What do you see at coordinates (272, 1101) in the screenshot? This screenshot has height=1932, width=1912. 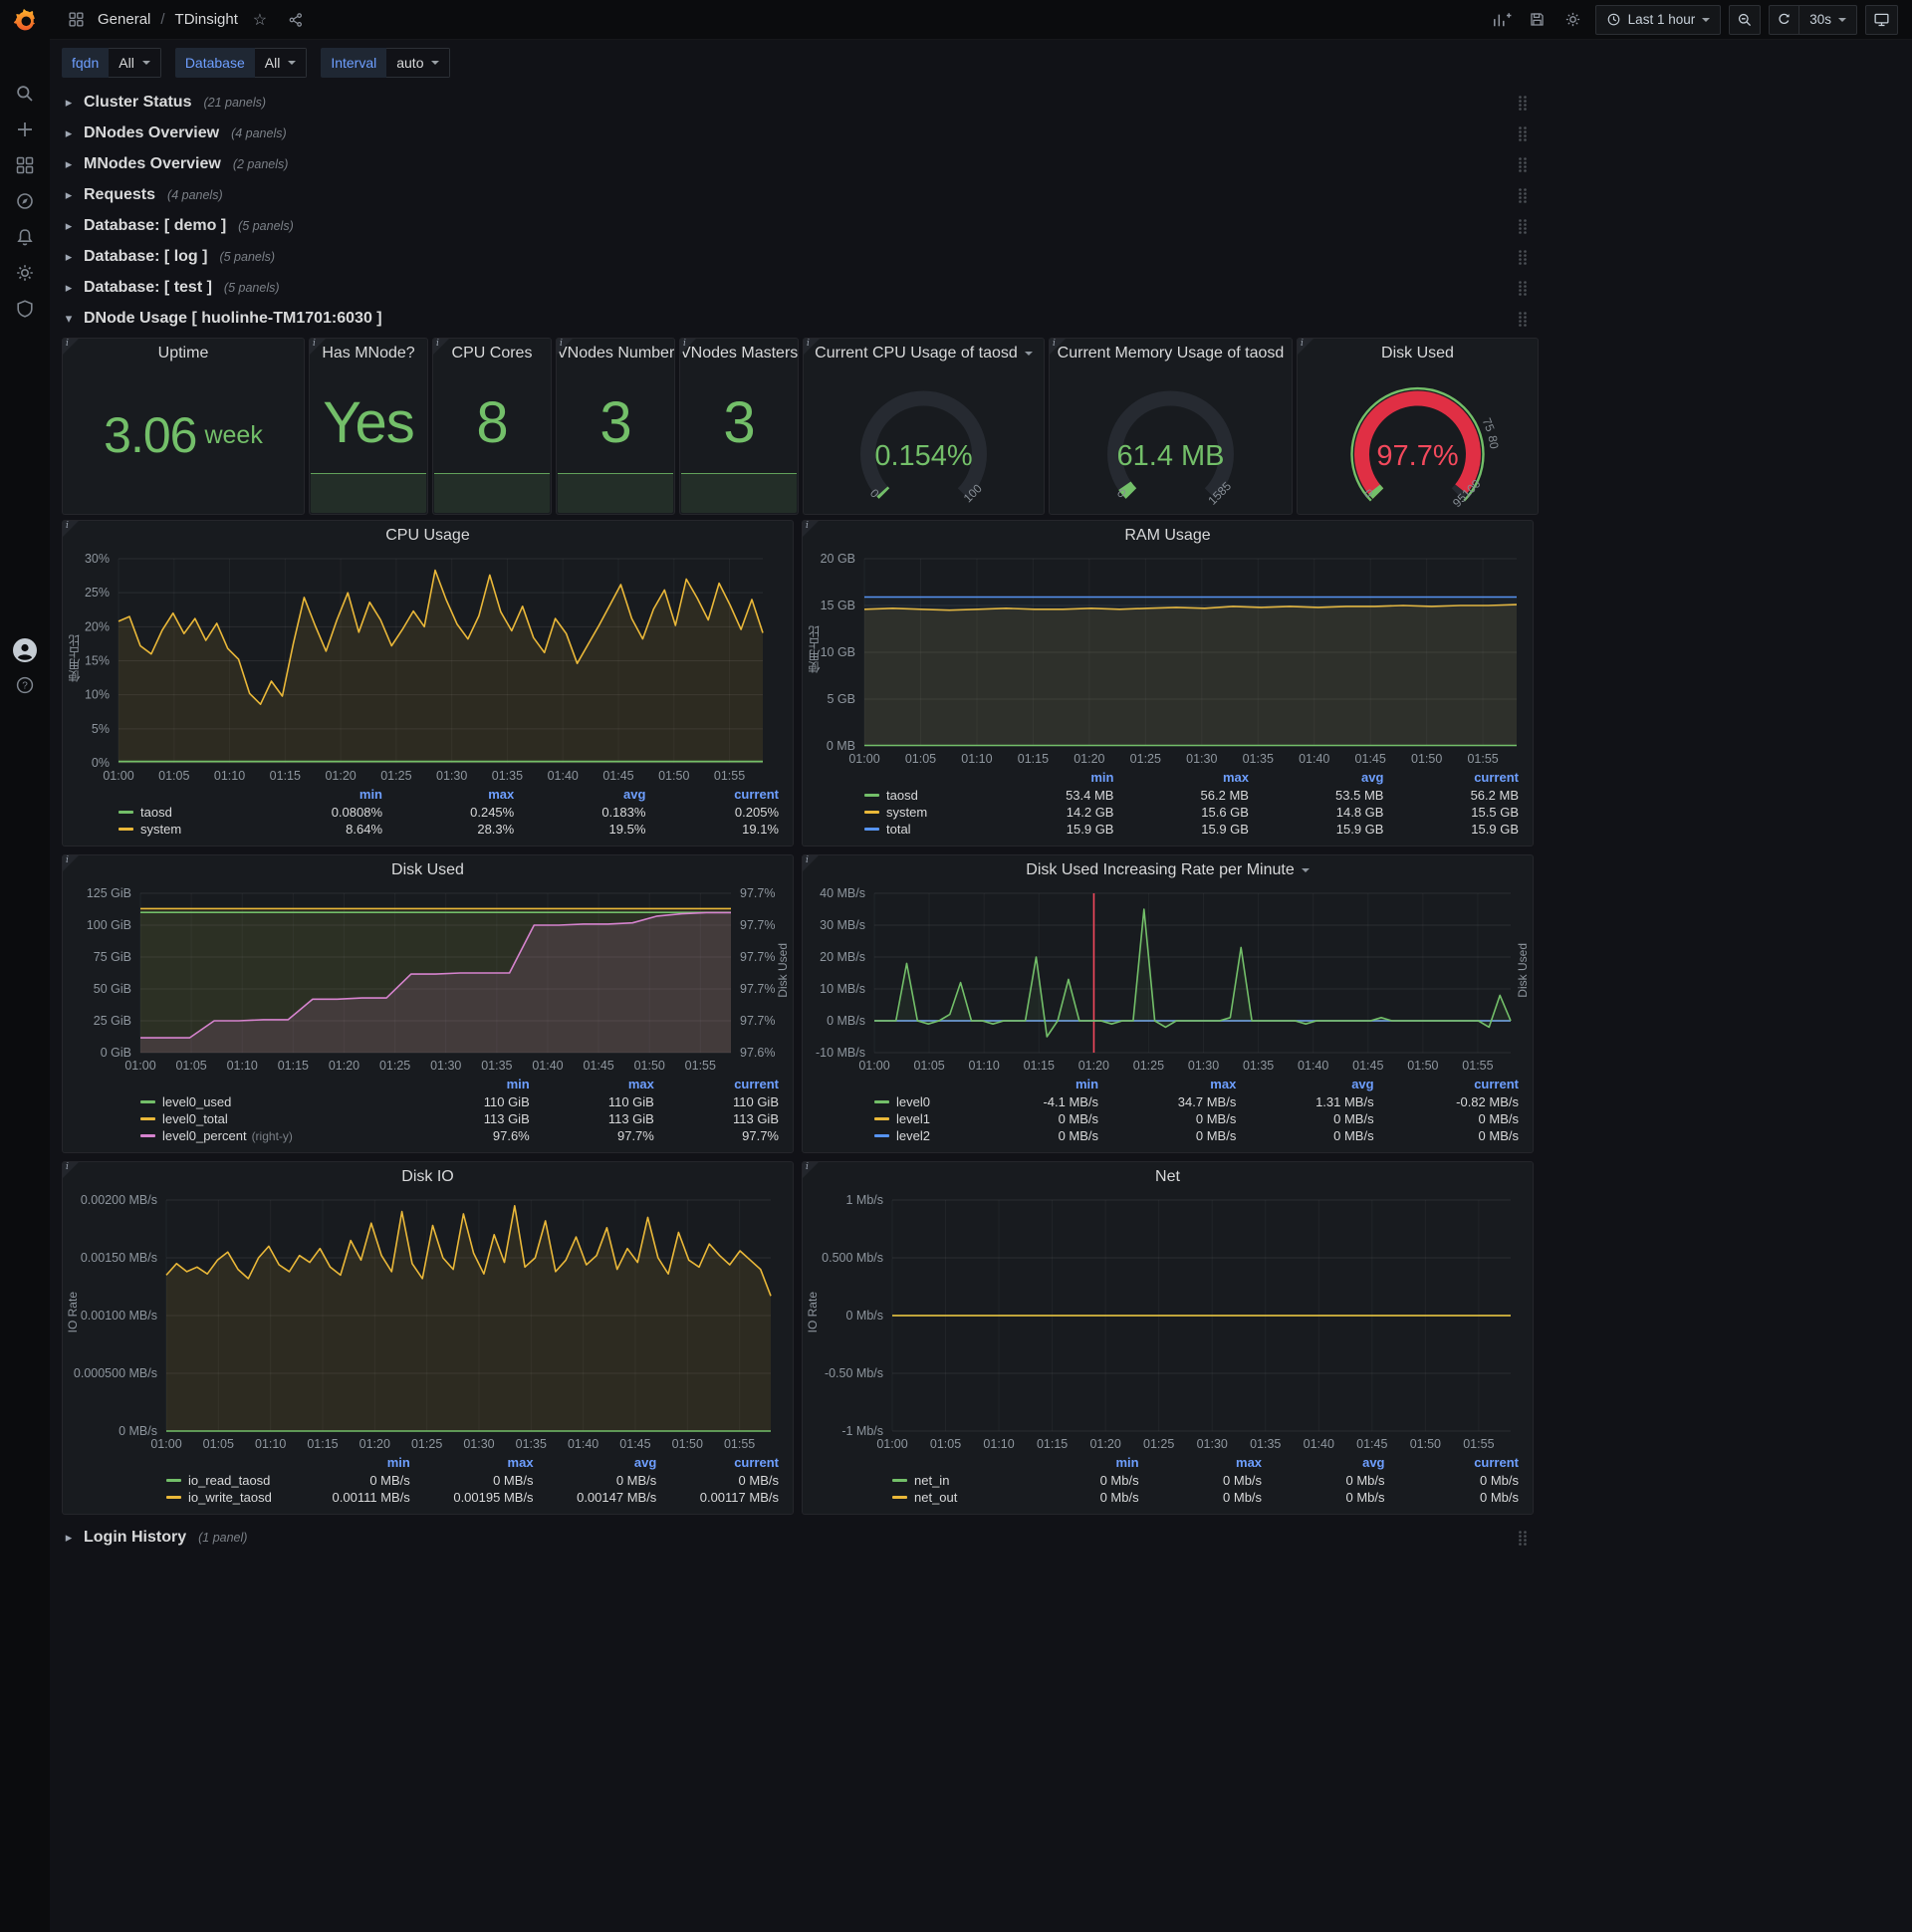 I see `legend-series-level0_used: level0_used` at bounding box center [272, 1101].